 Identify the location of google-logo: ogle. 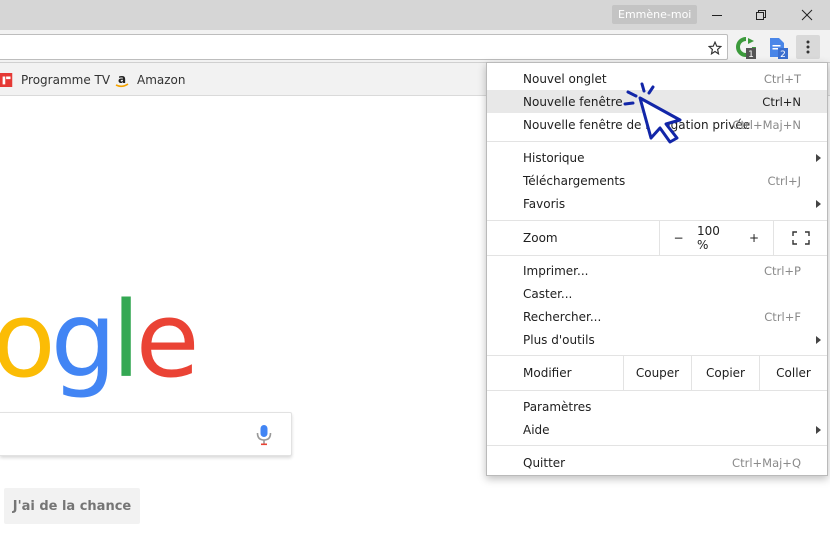
(100, 340).